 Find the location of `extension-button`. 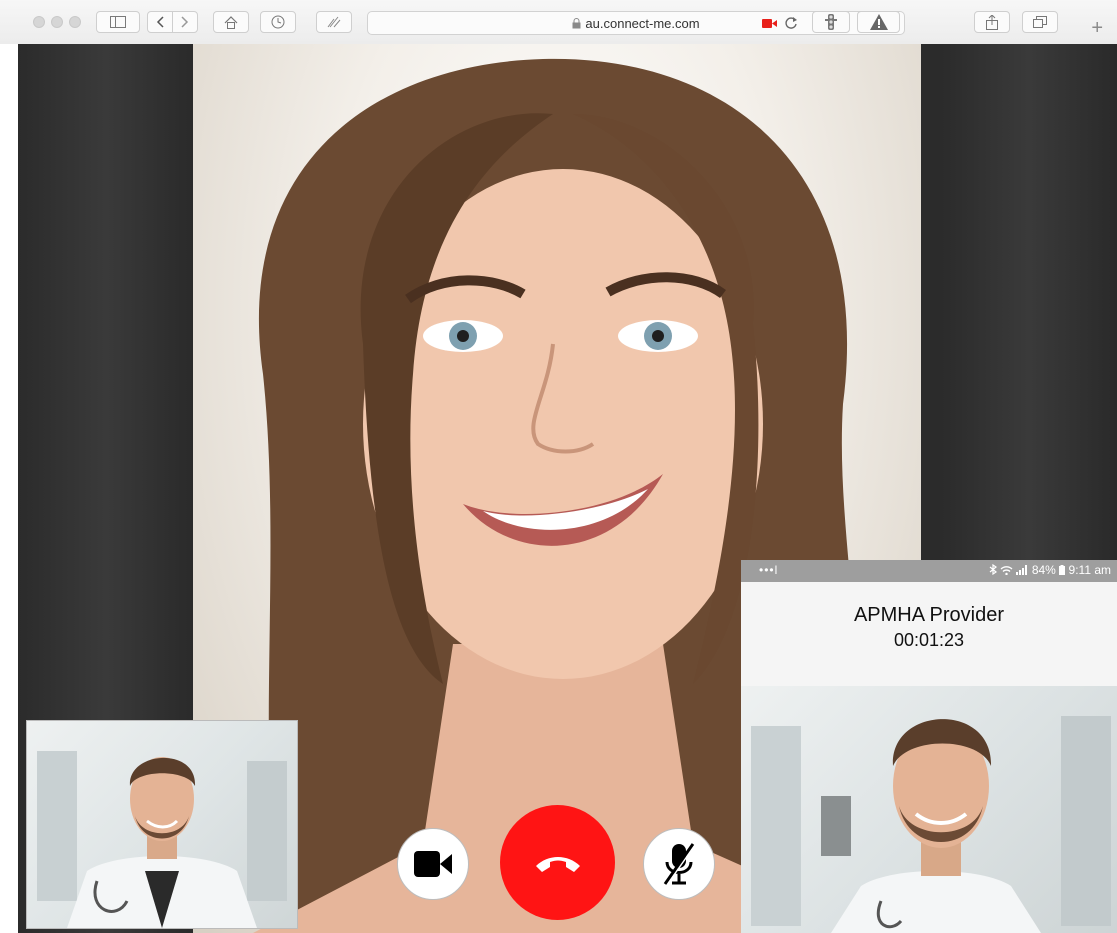

extension-button is located at coordinates (334, 22).